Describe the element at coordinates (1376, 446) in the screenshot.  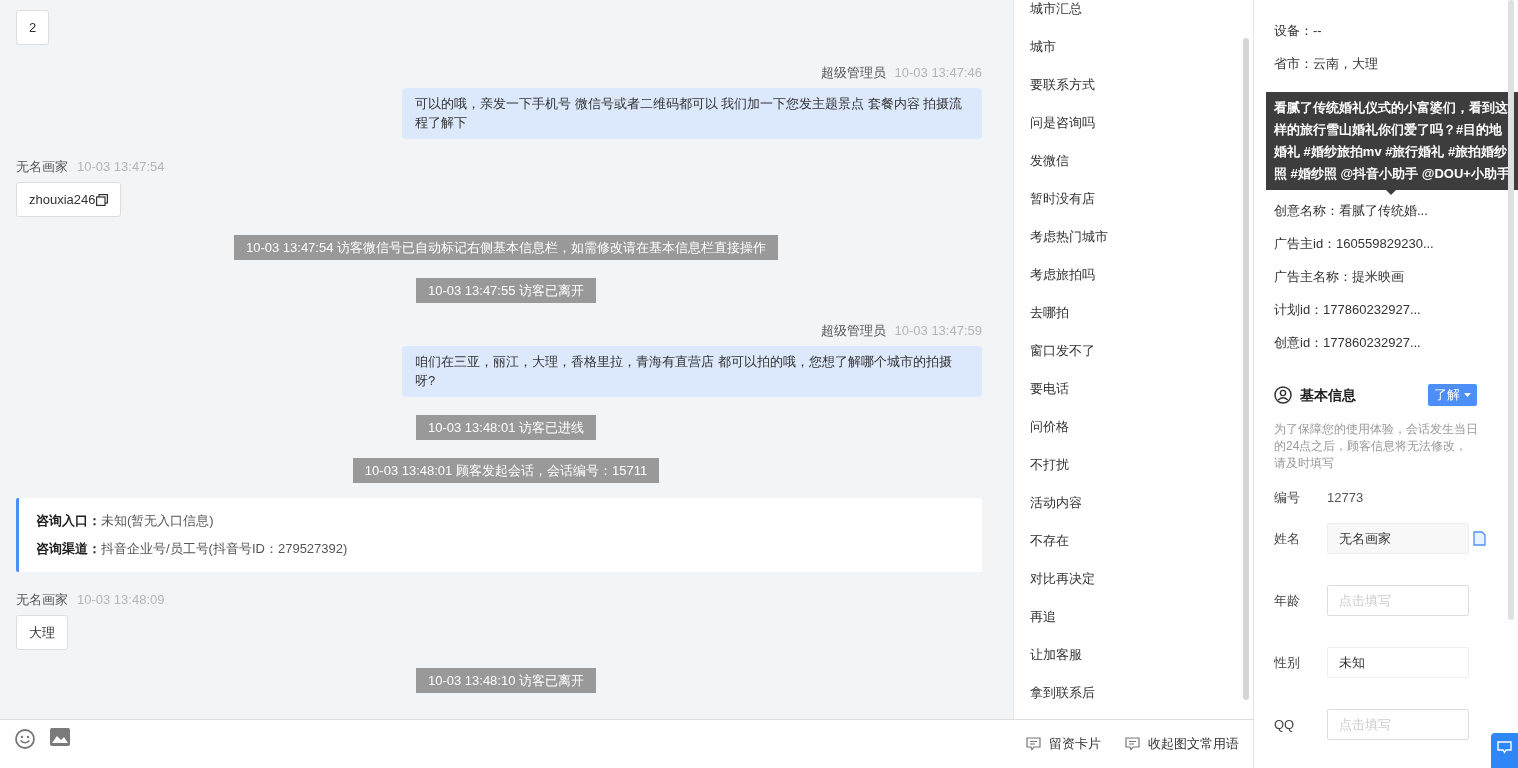
I see `notice-text: 为了保障您的使用体验，会话发生当日的24点之后，顾客信息将无法修改，请及时填写` at that location.